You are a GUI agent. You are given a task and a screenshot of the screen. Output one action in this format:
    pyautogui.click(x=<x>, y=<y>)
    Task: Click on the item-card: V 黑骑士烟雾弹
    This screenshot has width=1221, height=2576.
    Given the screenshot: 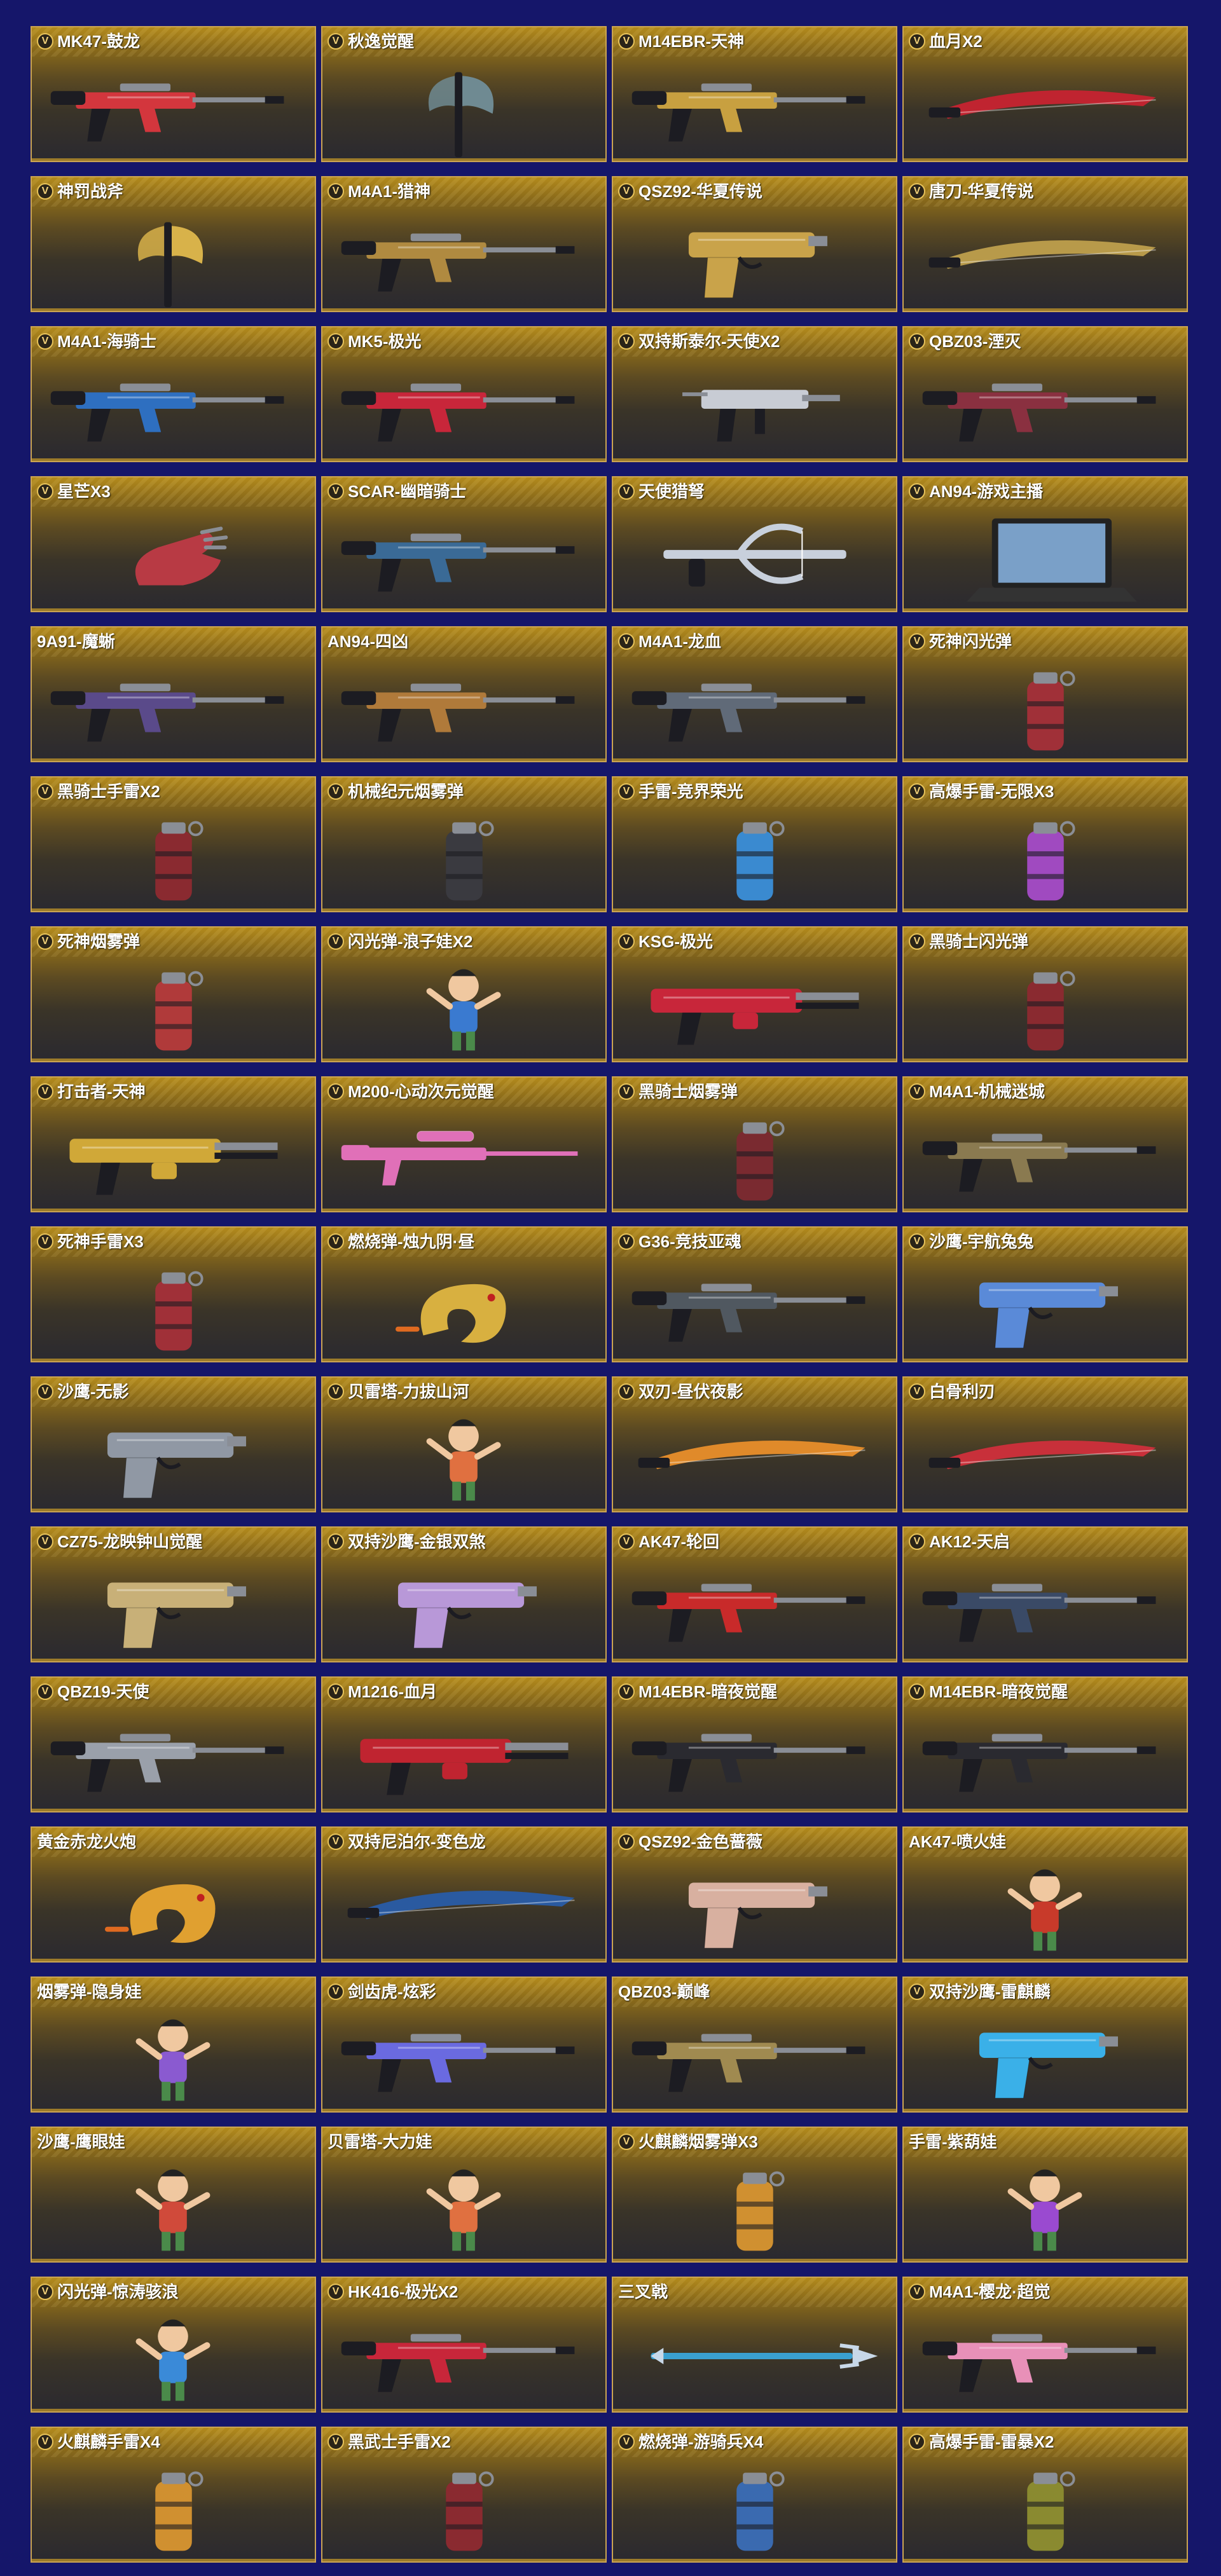 What is the action you would take?
    pyautogui.click(x=754, y=1144)
    